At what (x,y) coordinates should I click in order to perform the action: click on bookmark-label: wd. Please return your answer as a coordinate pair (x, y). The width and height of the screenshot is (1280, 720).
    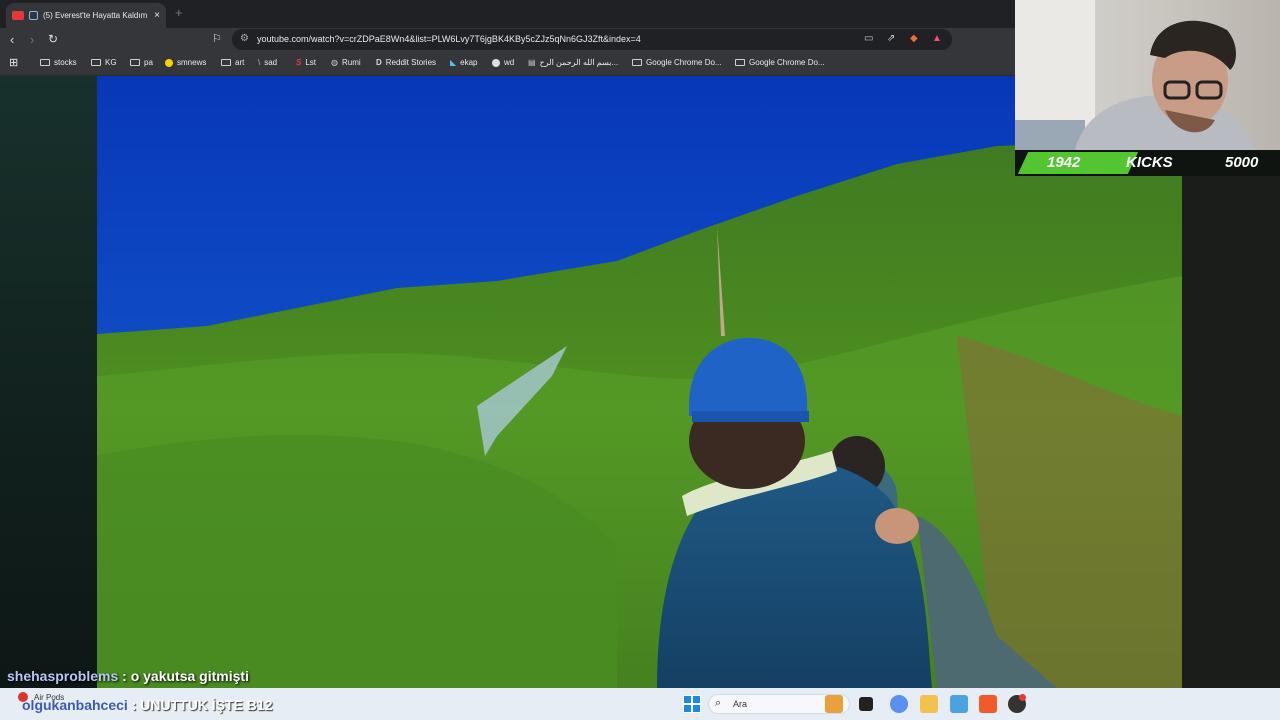
    Looking at the image, I should click on (509, 62).